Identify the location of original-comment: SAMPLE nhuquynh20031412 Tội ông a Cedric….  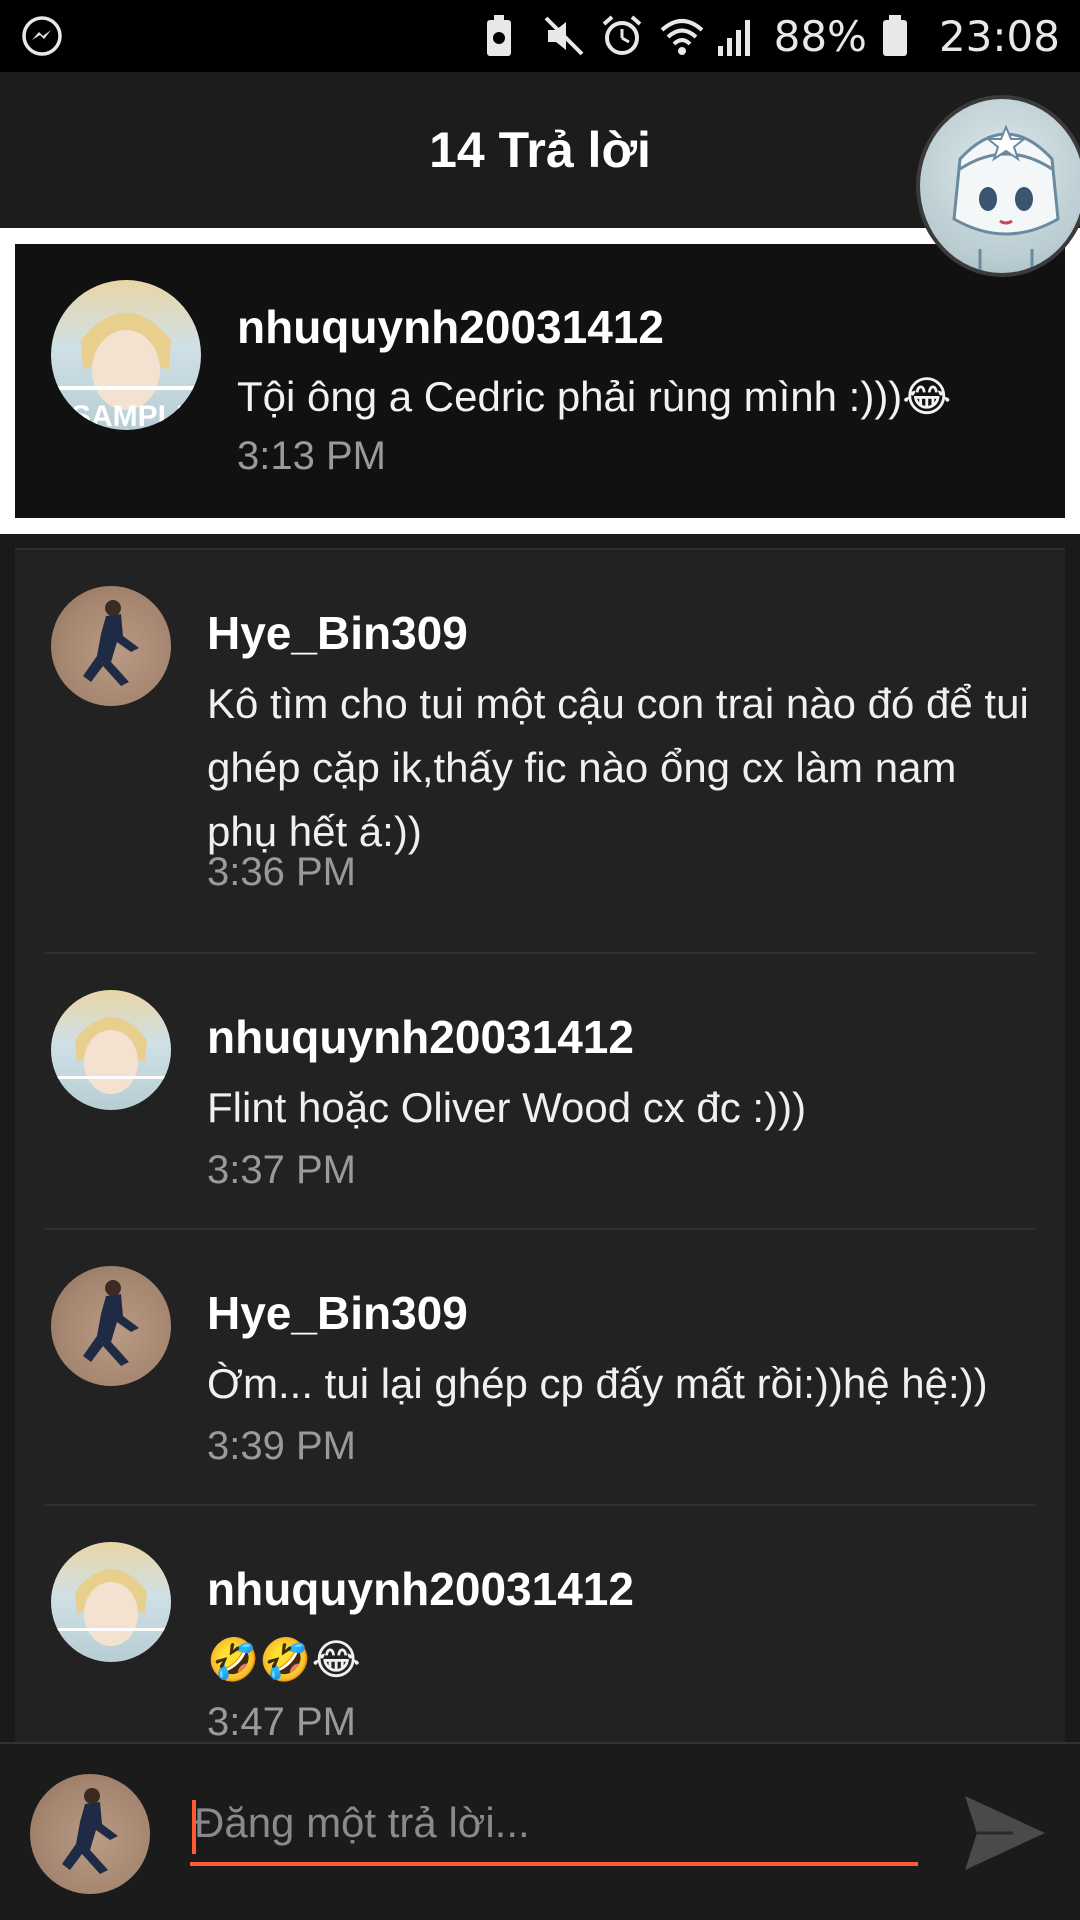
(540, 381).